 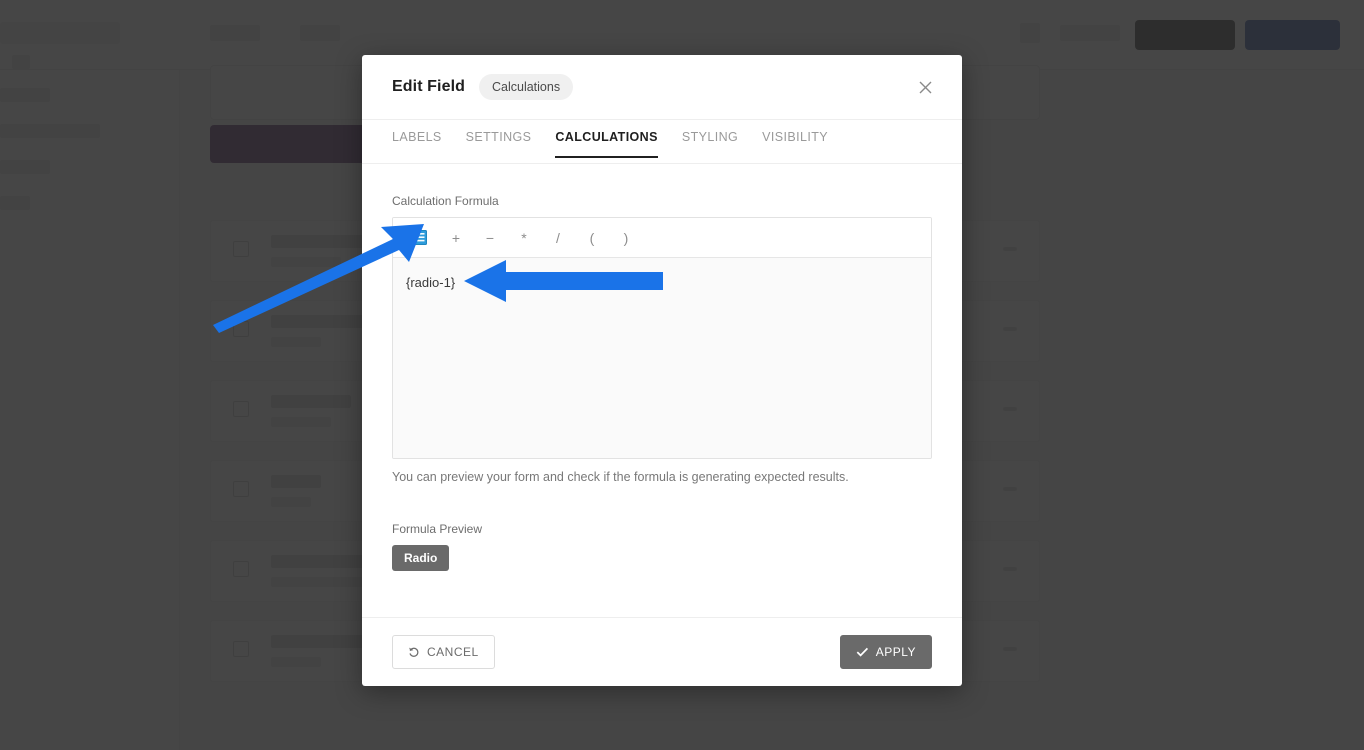 I want to click on tab-settings: SETTINGS, so click(x=499, y=138).